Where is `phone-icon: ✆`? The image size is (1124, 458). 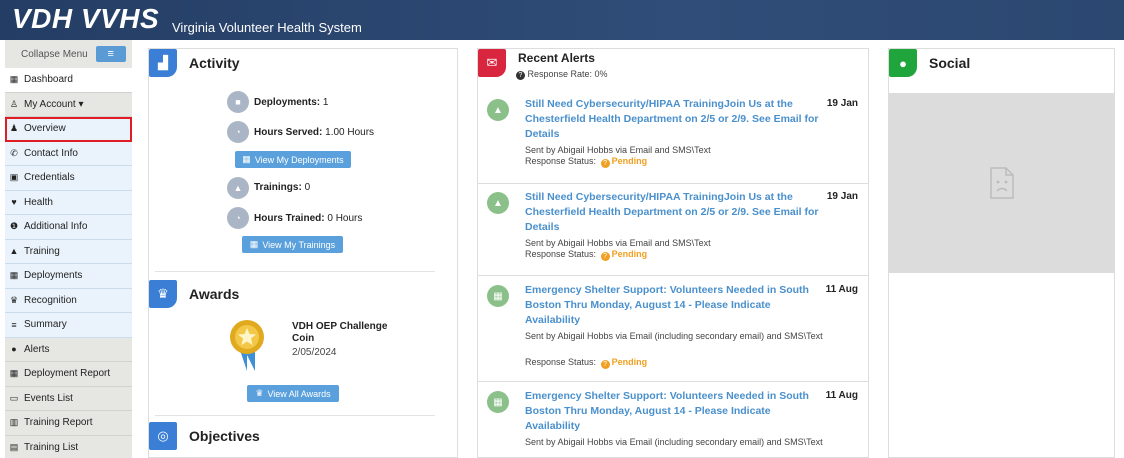 phone-icon: ✆ is located at coordinates (14, 152).